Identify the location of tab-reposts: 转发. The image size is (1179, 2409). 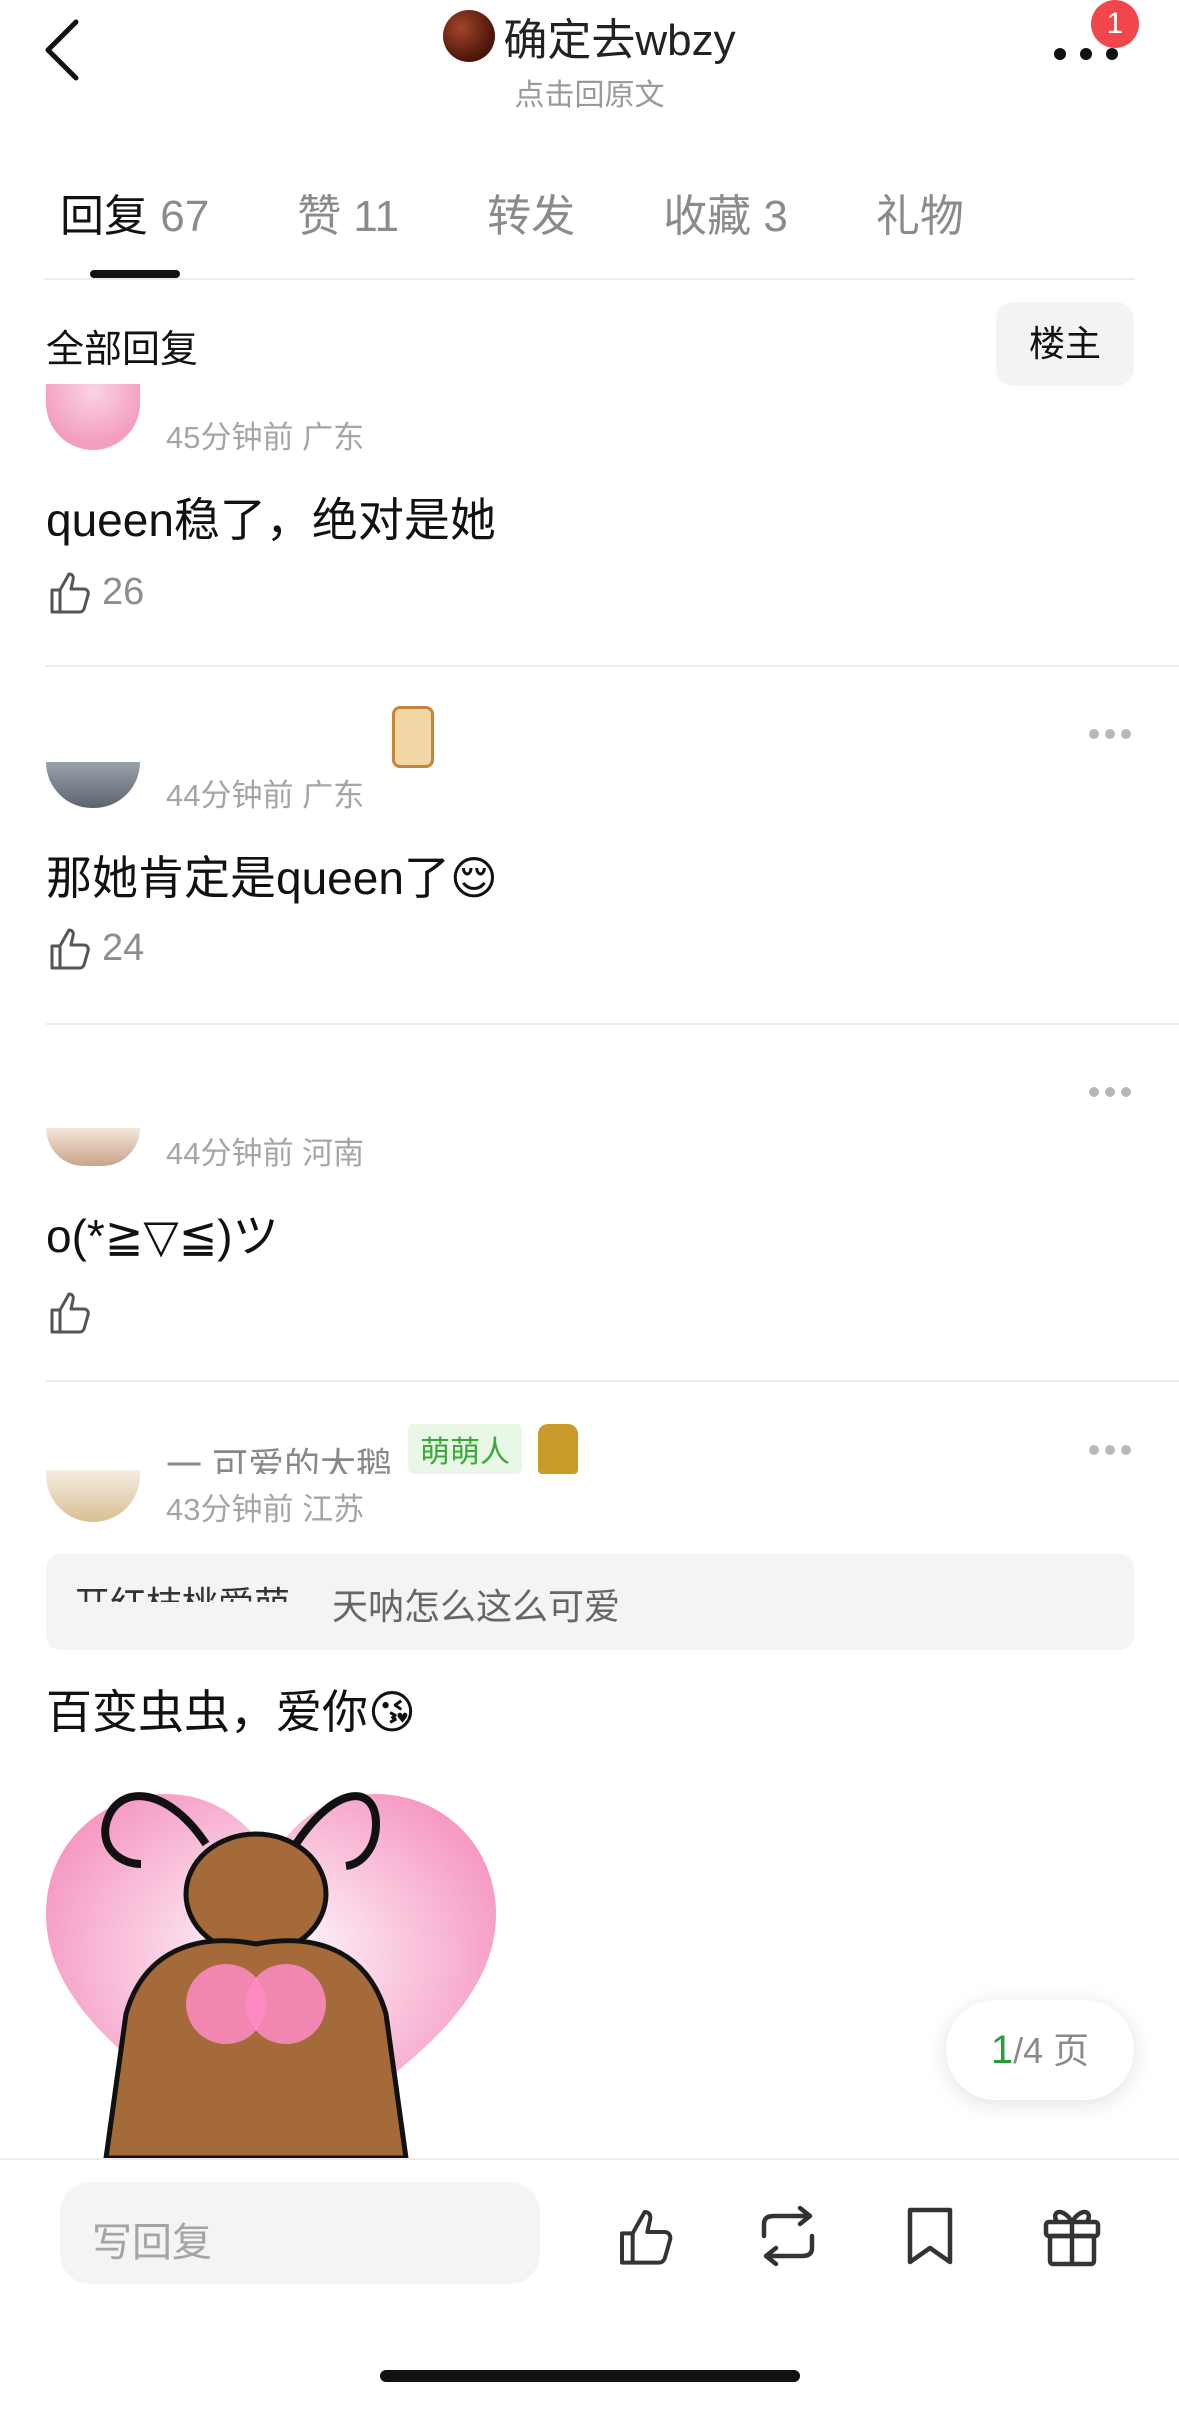
(531, 215).